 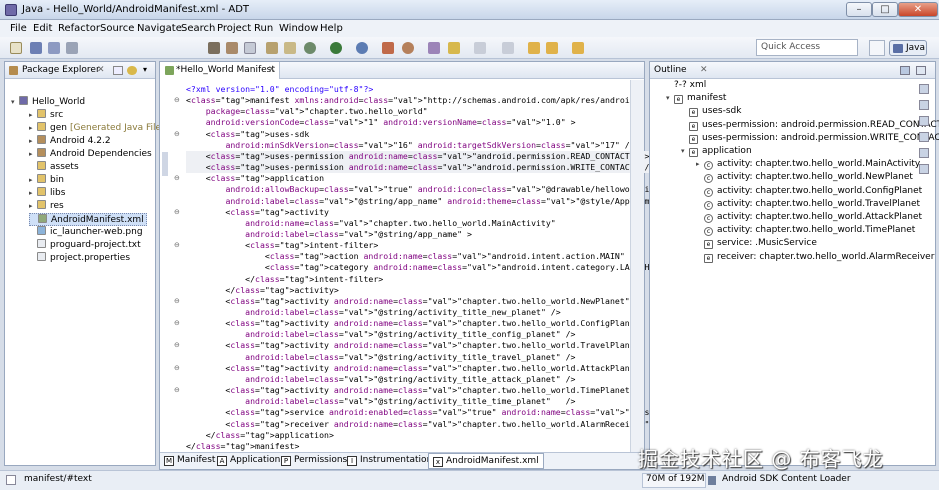 What do you see at coordinates (670, 70) in the screenshot?
I see `outline-title: Outline` at bounding box center [670, 70].